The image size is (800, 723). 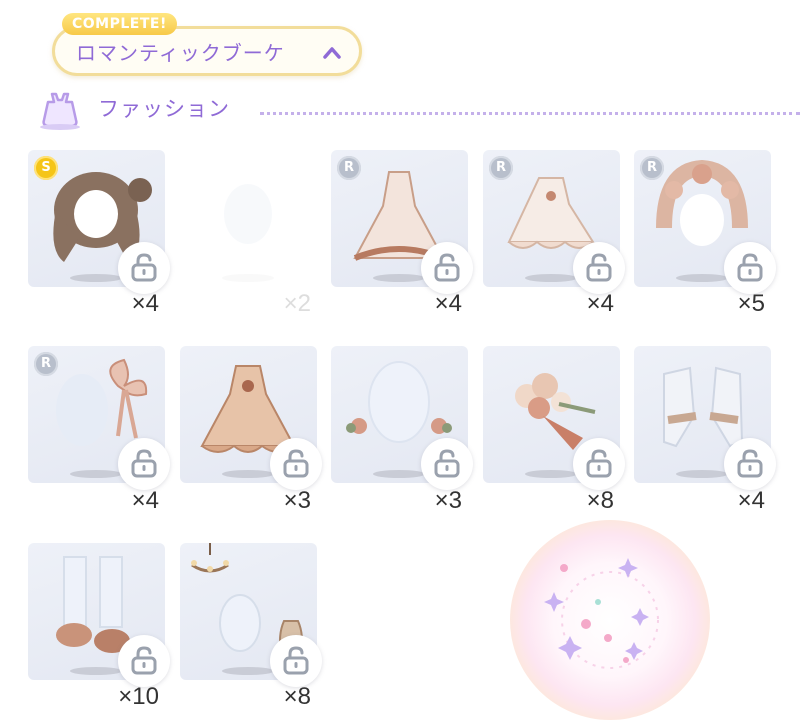 What do you see at coordinates (138, 696) in the screenshot?
I see `item-quantity: ×10` at bounding box center [138, 696].